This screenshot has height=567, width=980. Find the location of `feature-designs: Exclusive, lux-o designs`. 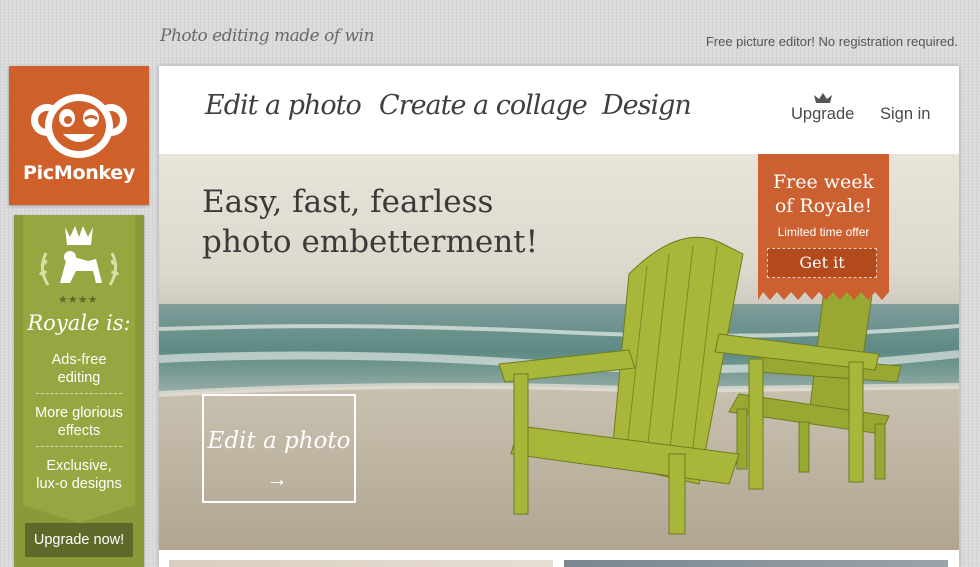

feature-designs: Exclusive, lux-o designs is located at coordinates (79, 475).